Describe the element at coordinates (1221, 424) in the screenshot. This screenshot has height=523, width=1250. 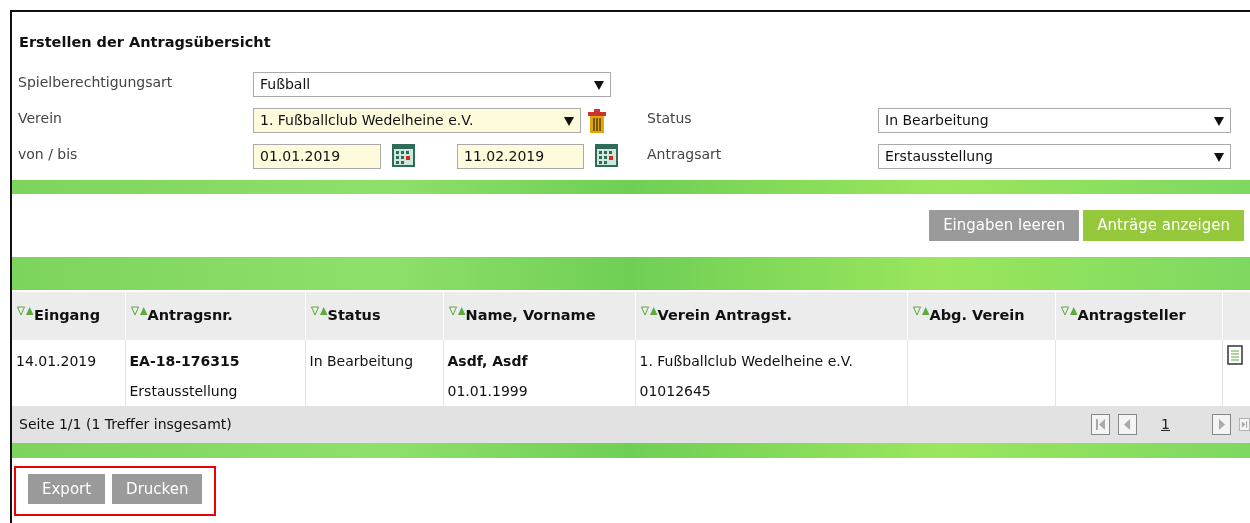
I see `next-page-icon` at that location.